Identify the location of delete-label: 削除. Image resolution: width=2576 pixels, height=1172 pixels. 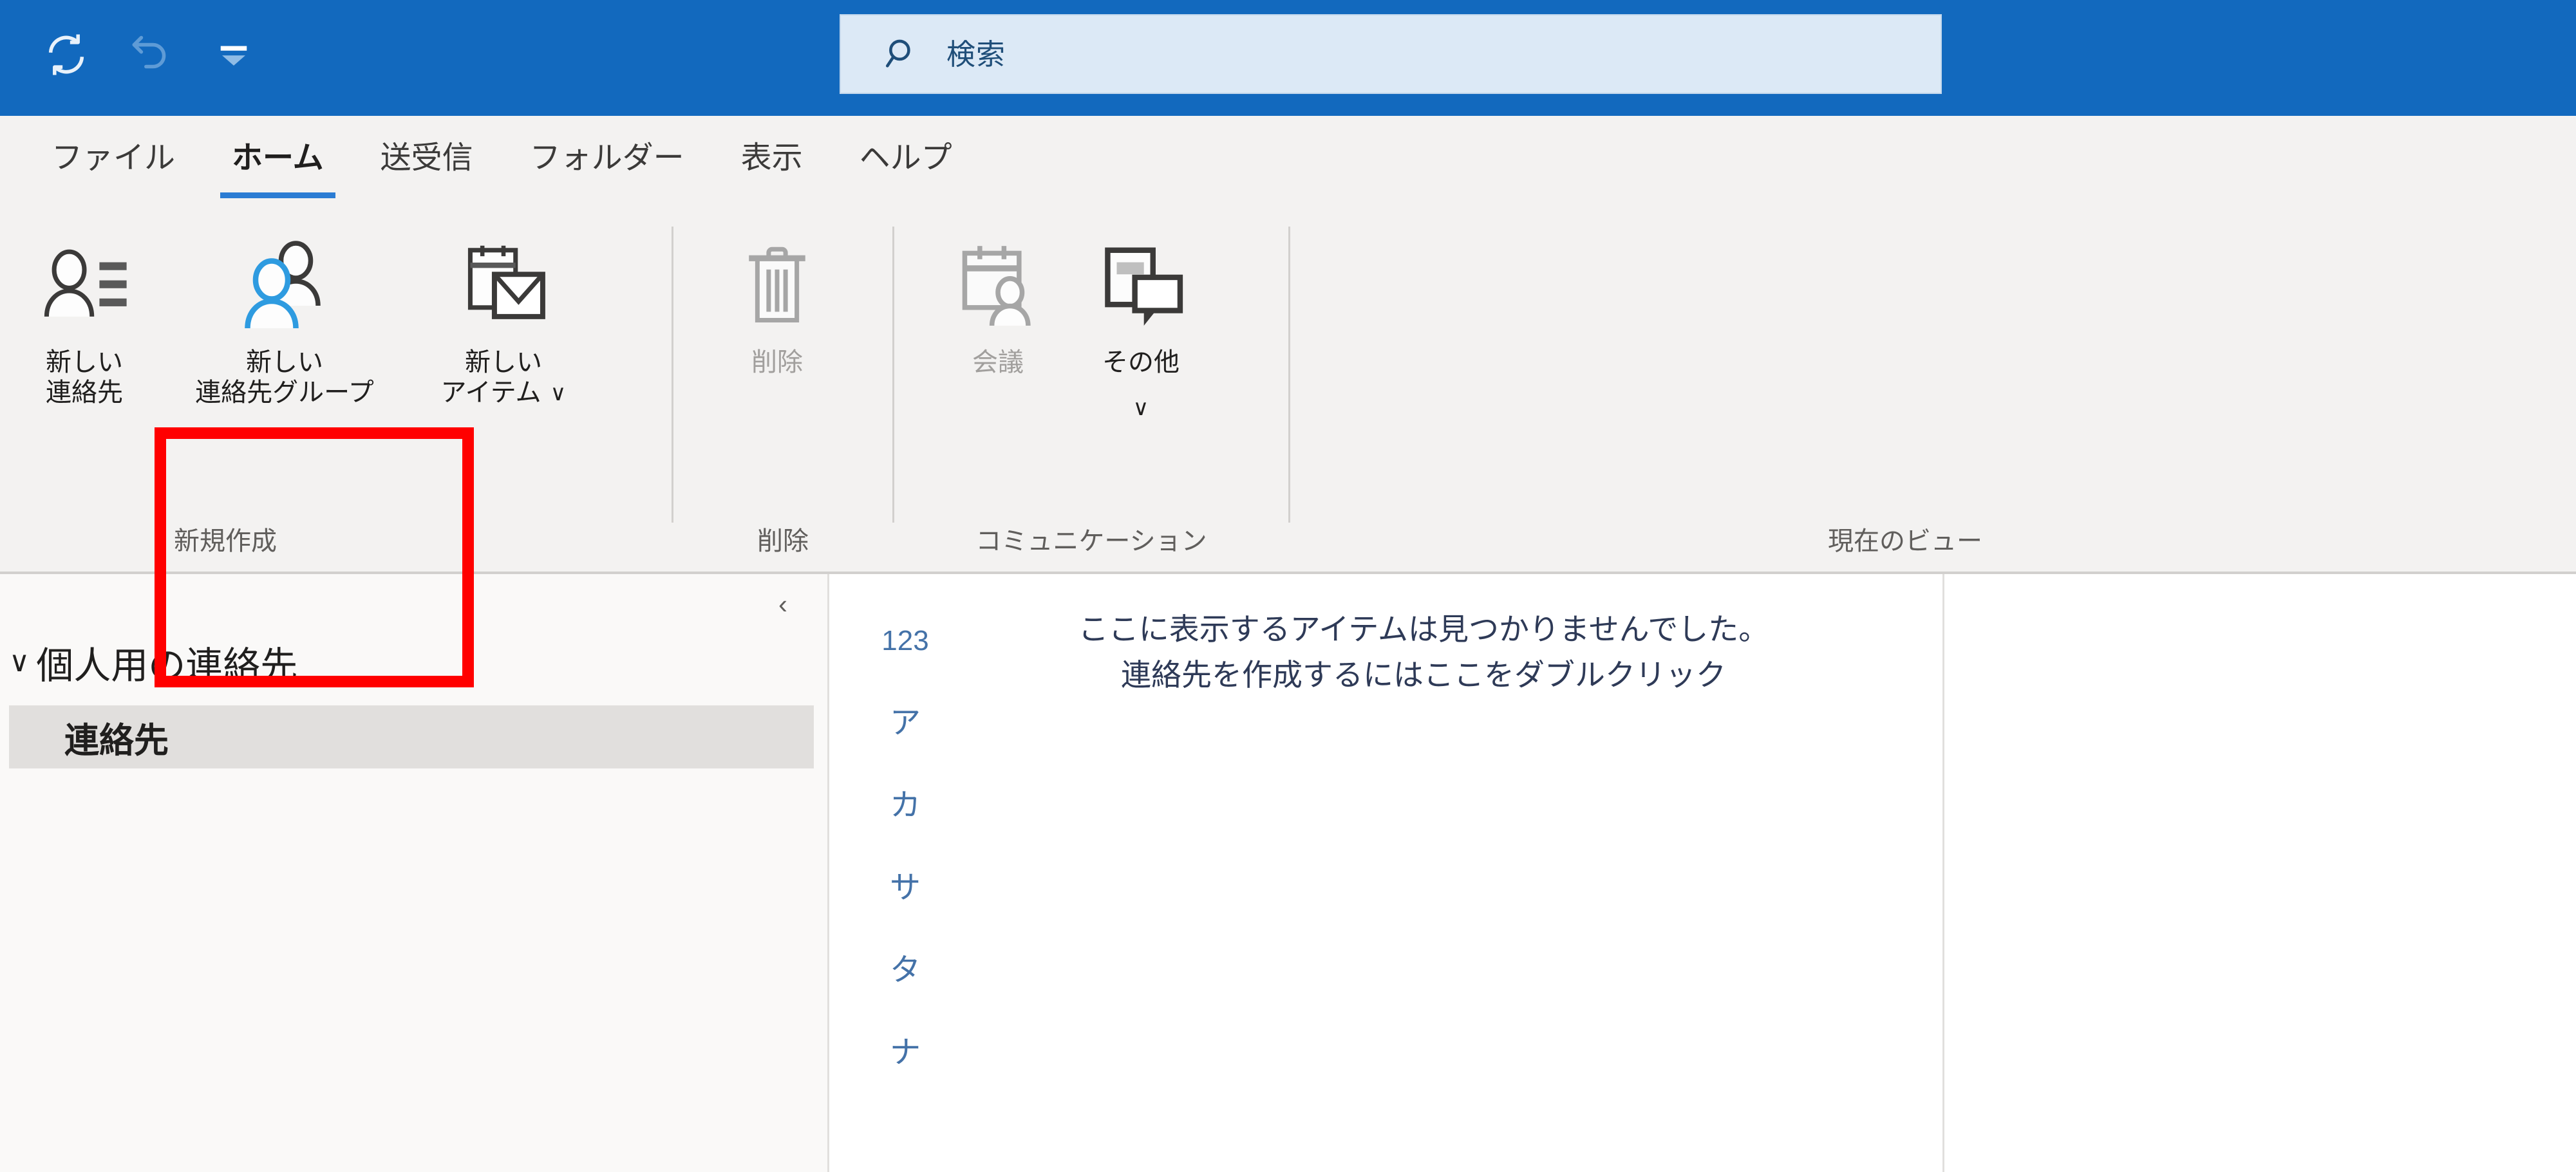
(777, 362).